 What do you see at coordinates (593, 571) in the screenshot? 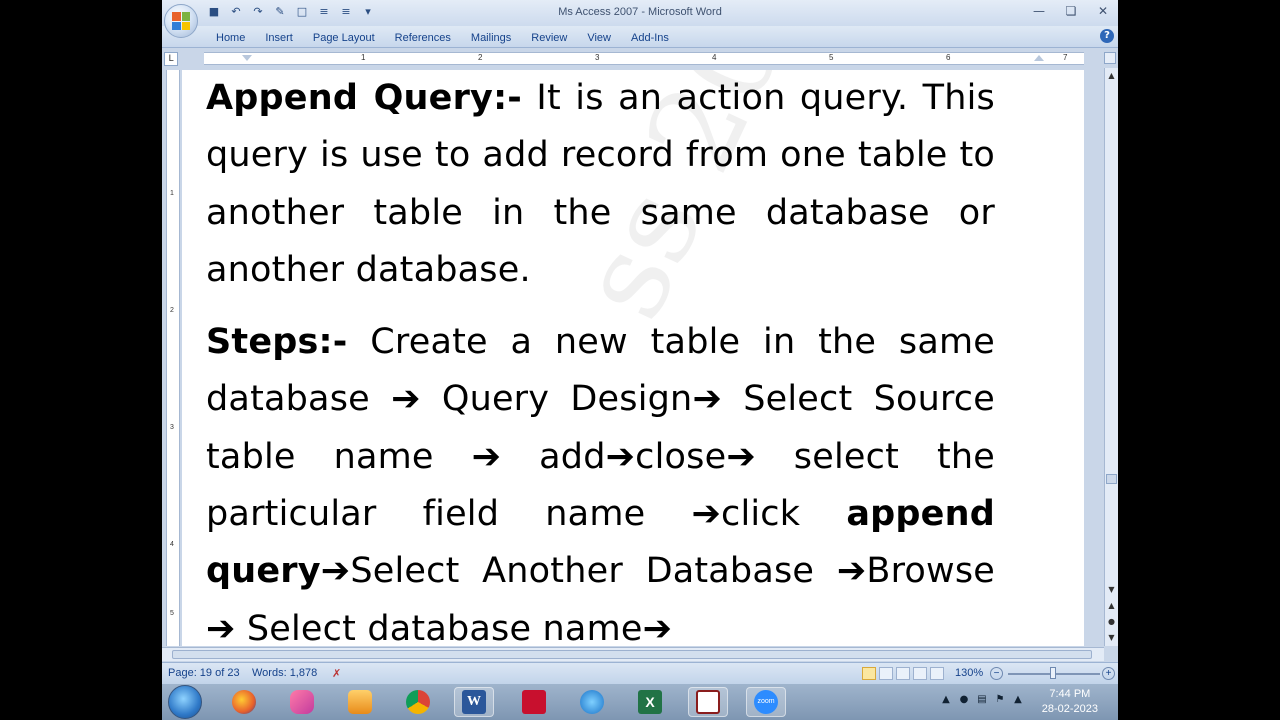
I see `step-text: Select Another Database` at bounding box center [593, 571].